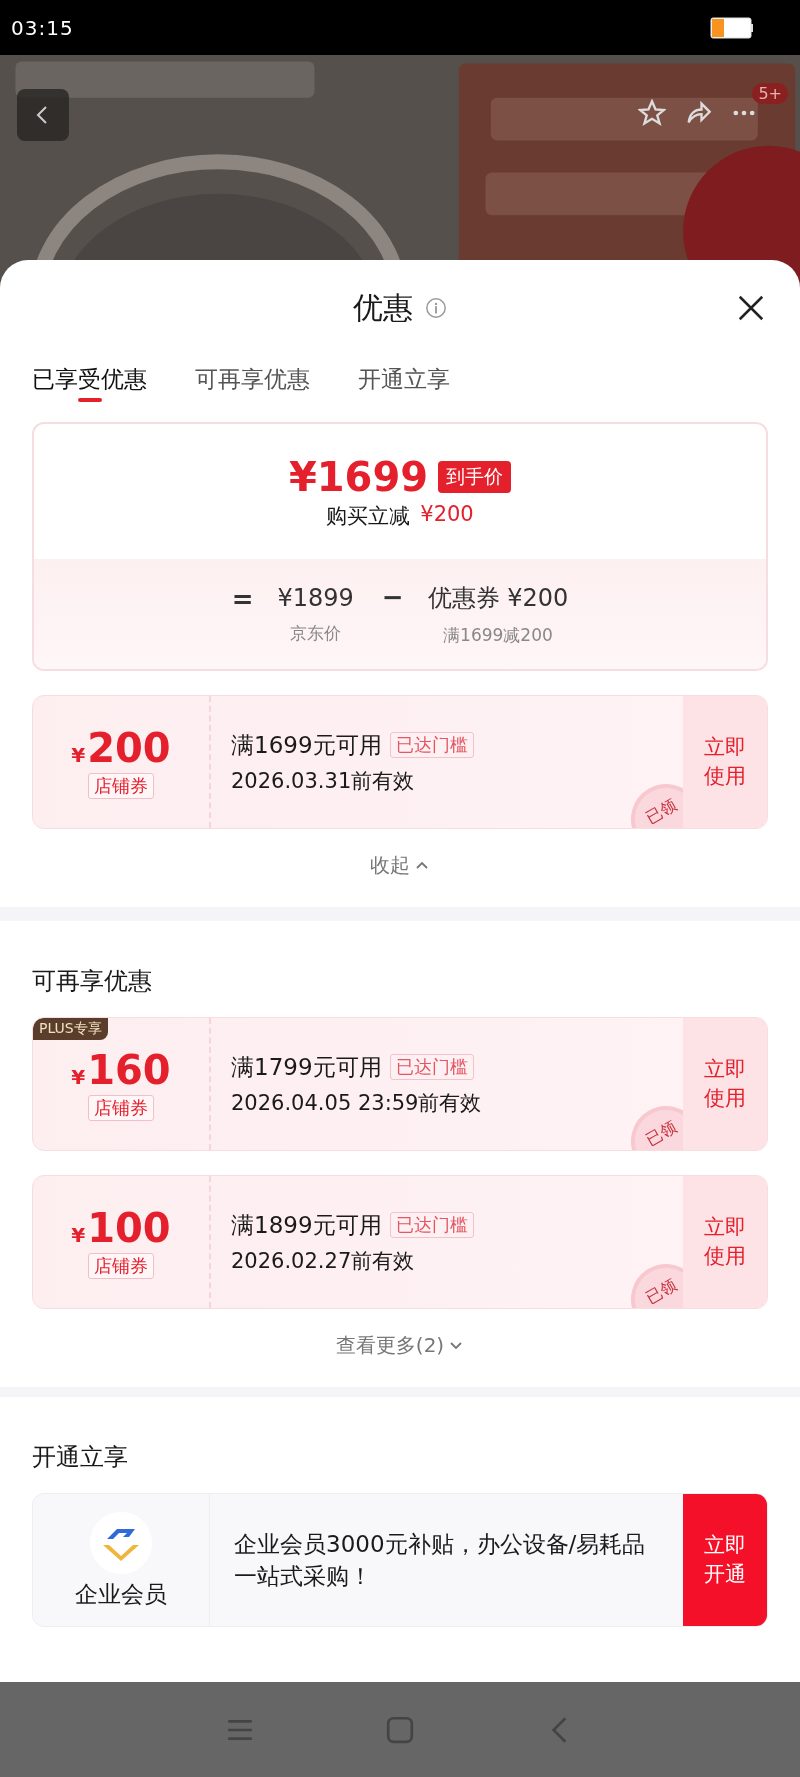 The height and width of the screenshot is (1777, 800). Describe the element at coordinates (121, 1228) in the screenshot. I see `coupon-amount: ¥100` at that location.